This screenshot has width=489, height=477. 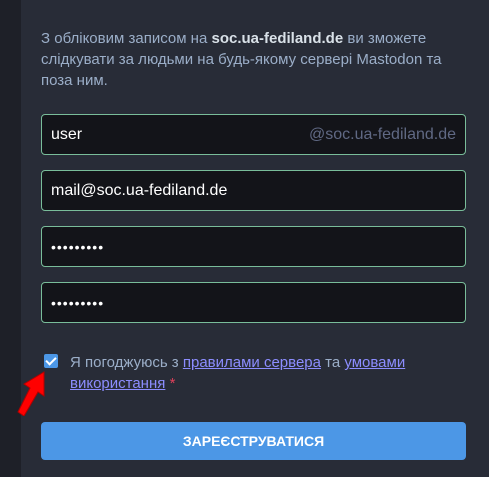 What do you see at coordinates (126, 362) in the screenshot?
I see `agreement-prefix: Я погоджуюсь з` at bounding box center [126, 362].